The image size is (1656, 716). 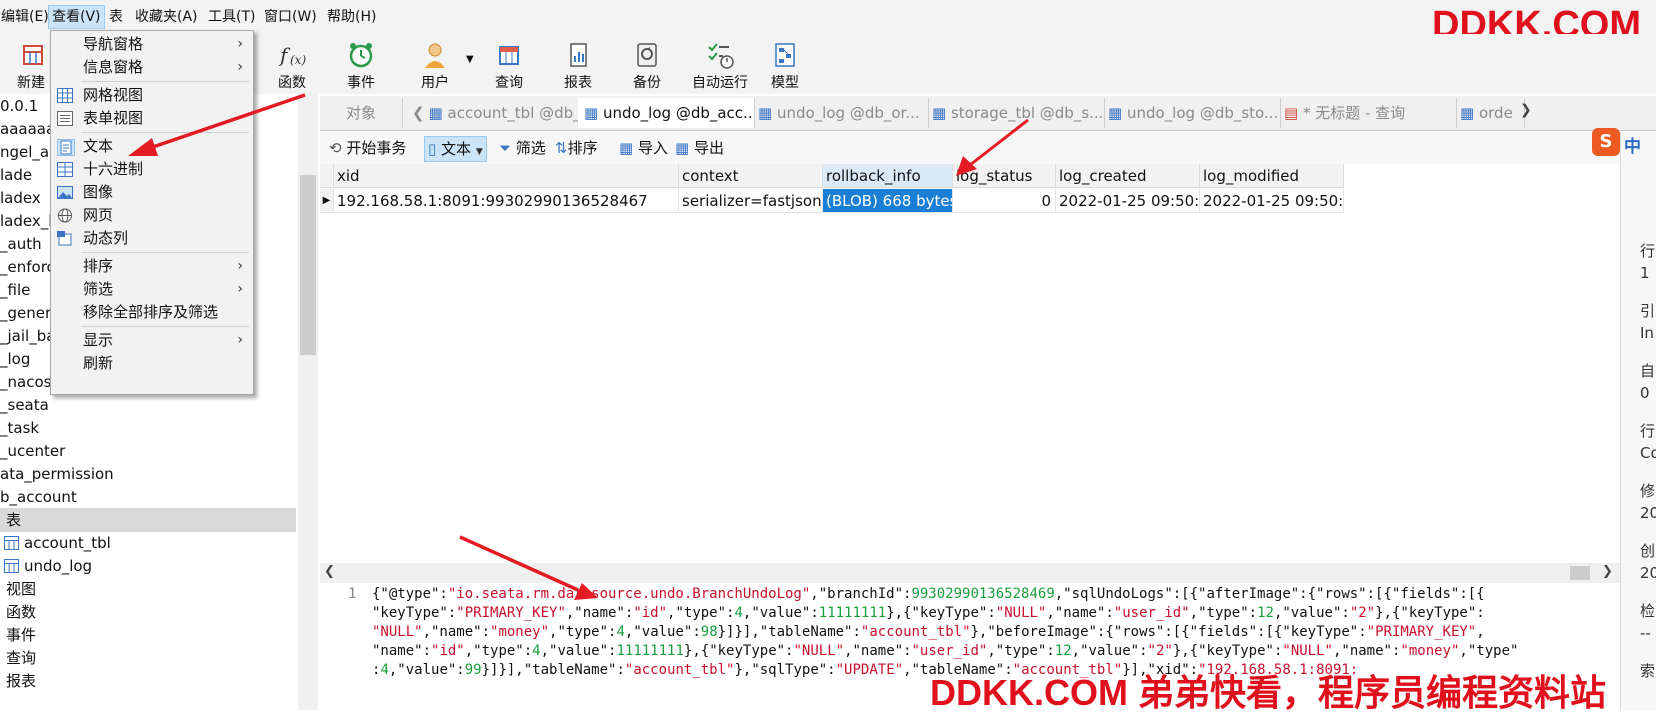 I want to click on tree-item: _ucenter, so click(x=32, y=451).